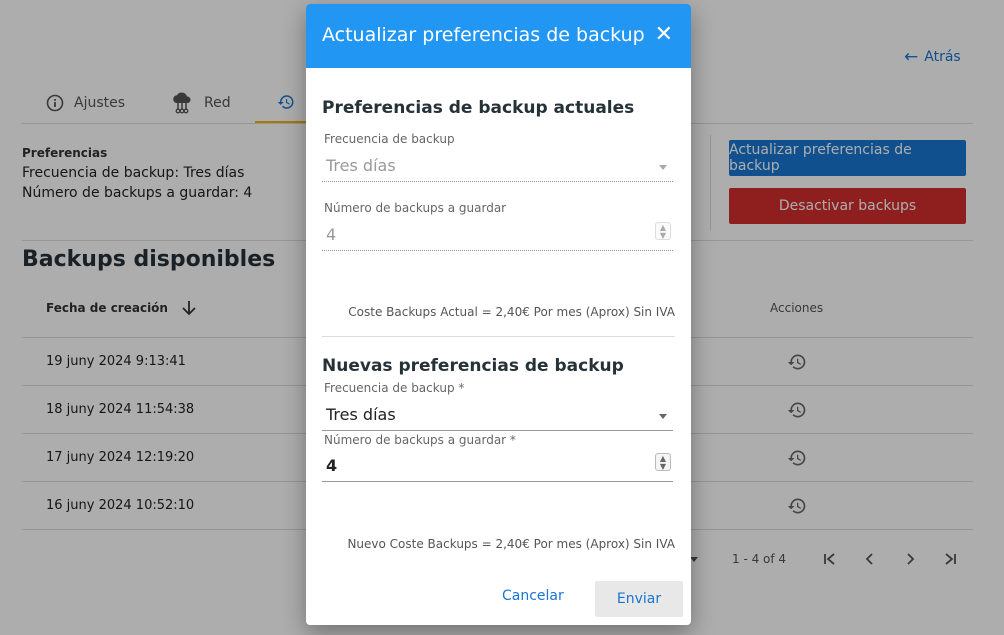  What do you see at coordinates (415, 208) in the screenshot?
I see `current-count-label: Número de backups a guardar` at bounding box center [415, 208].